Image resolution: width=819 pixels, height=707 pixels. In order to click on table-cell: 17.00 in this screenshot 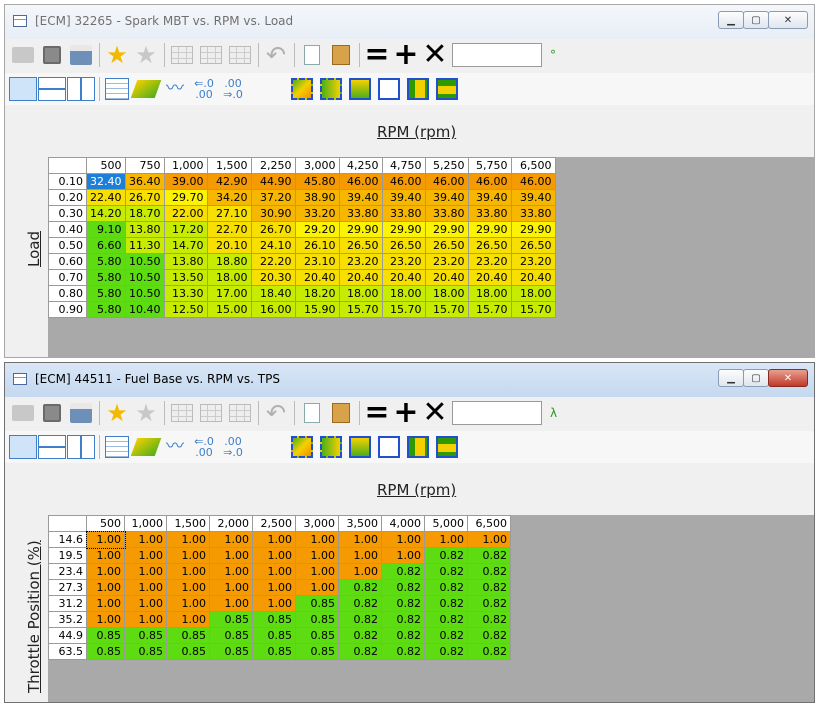, I will do `click(229, 293)`.